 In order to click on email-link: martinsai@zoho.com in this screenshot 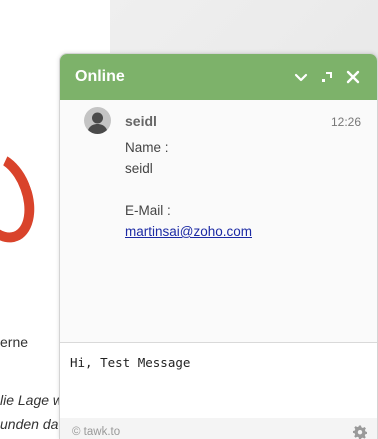, I will do `click(188, 231)`.